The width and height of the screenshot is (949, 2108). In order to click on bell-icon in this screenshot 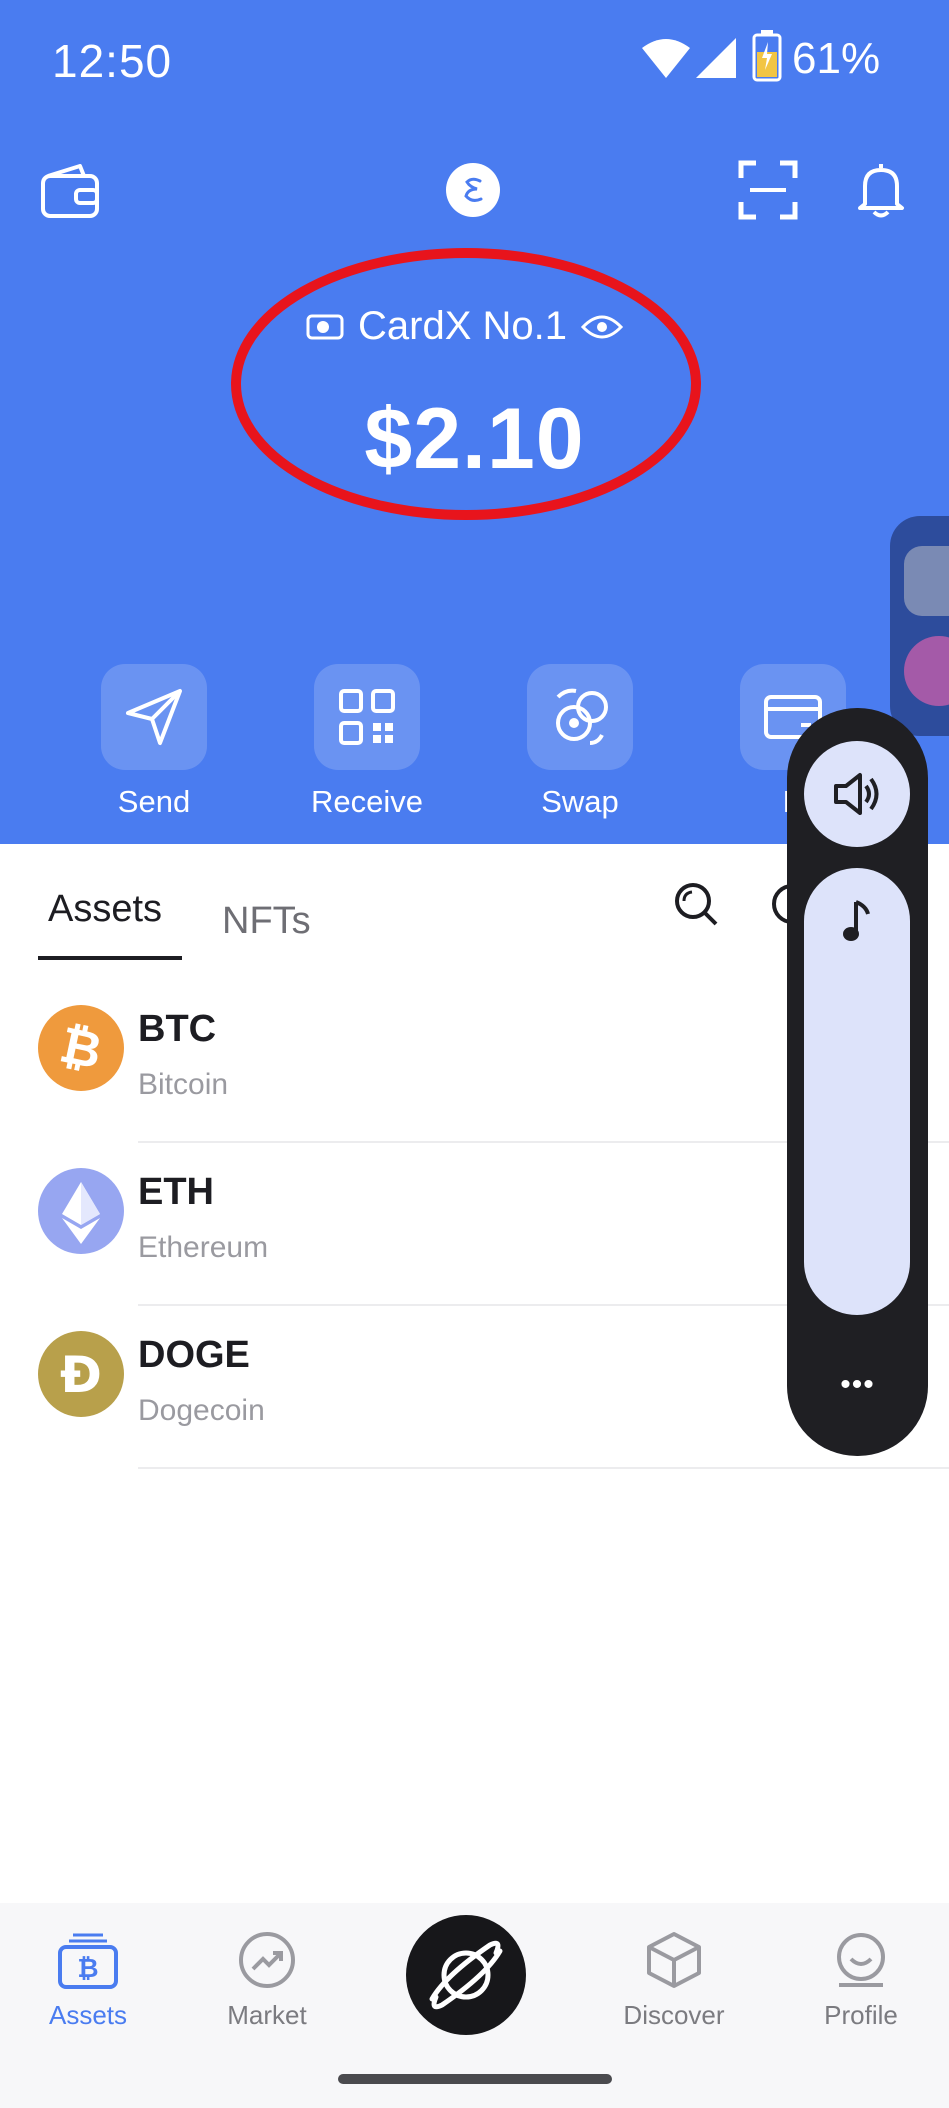, I will do `click(881, 190)`.